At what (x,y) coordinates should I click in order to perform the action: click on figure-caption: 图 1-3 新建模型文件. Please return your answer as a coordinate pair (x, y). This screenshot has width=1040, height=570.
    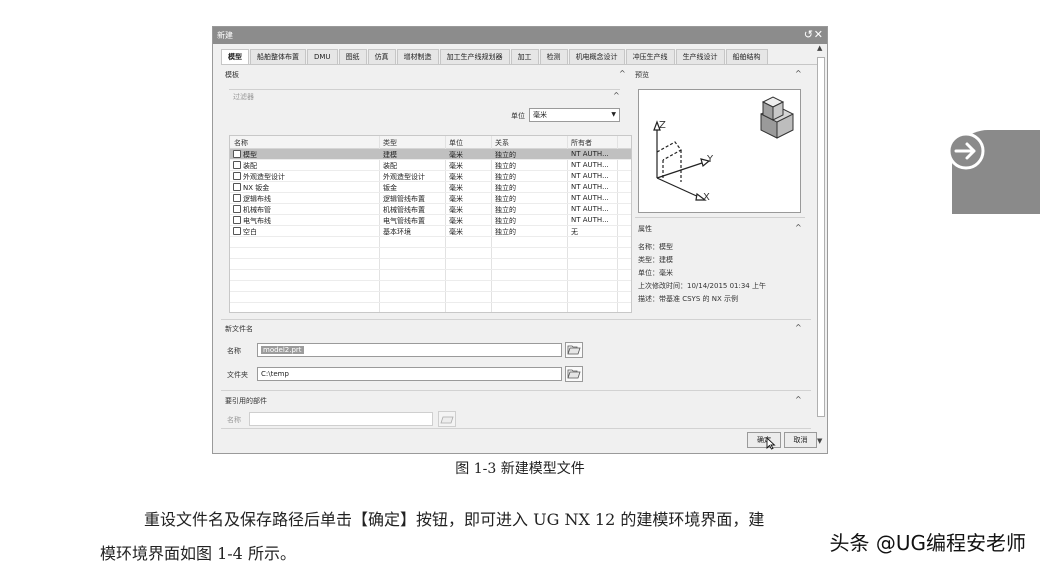
    Looking at the image, I should click on (520, 469).